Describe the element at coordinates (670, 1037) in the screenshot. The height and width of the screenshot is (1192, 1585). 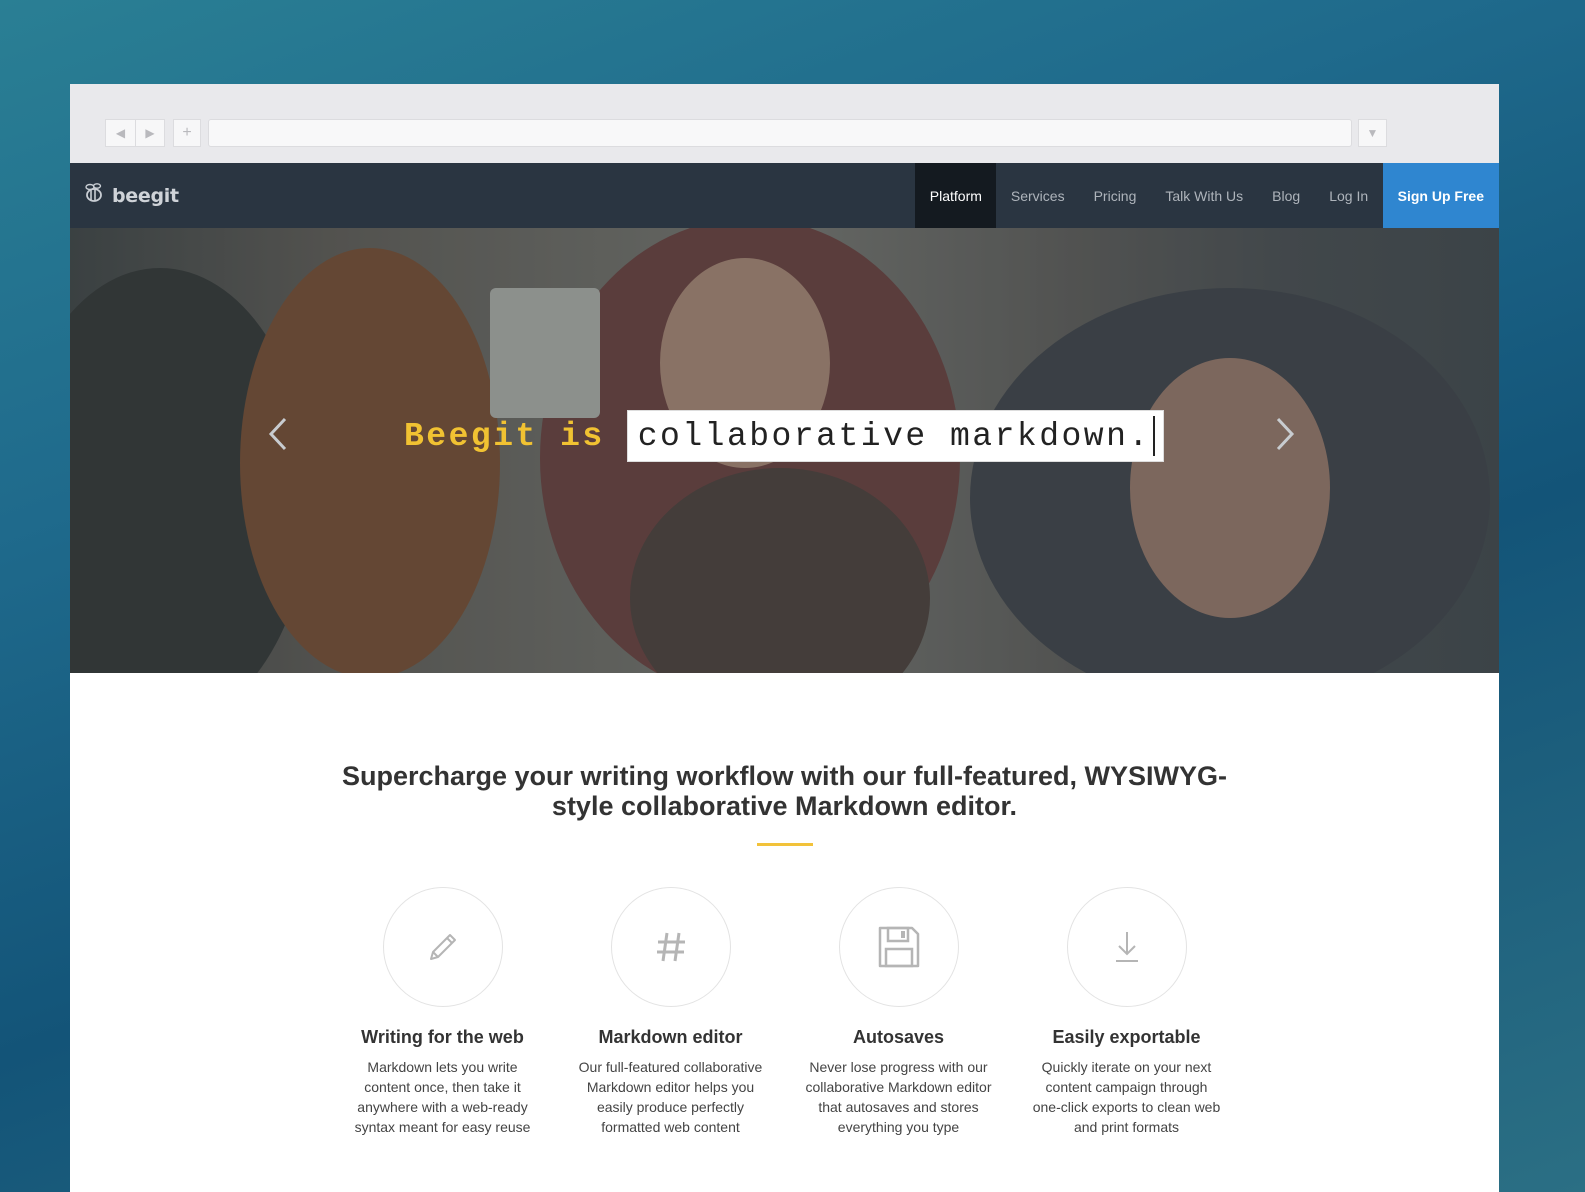
I see `feature-title: Markdown editor` at that location.